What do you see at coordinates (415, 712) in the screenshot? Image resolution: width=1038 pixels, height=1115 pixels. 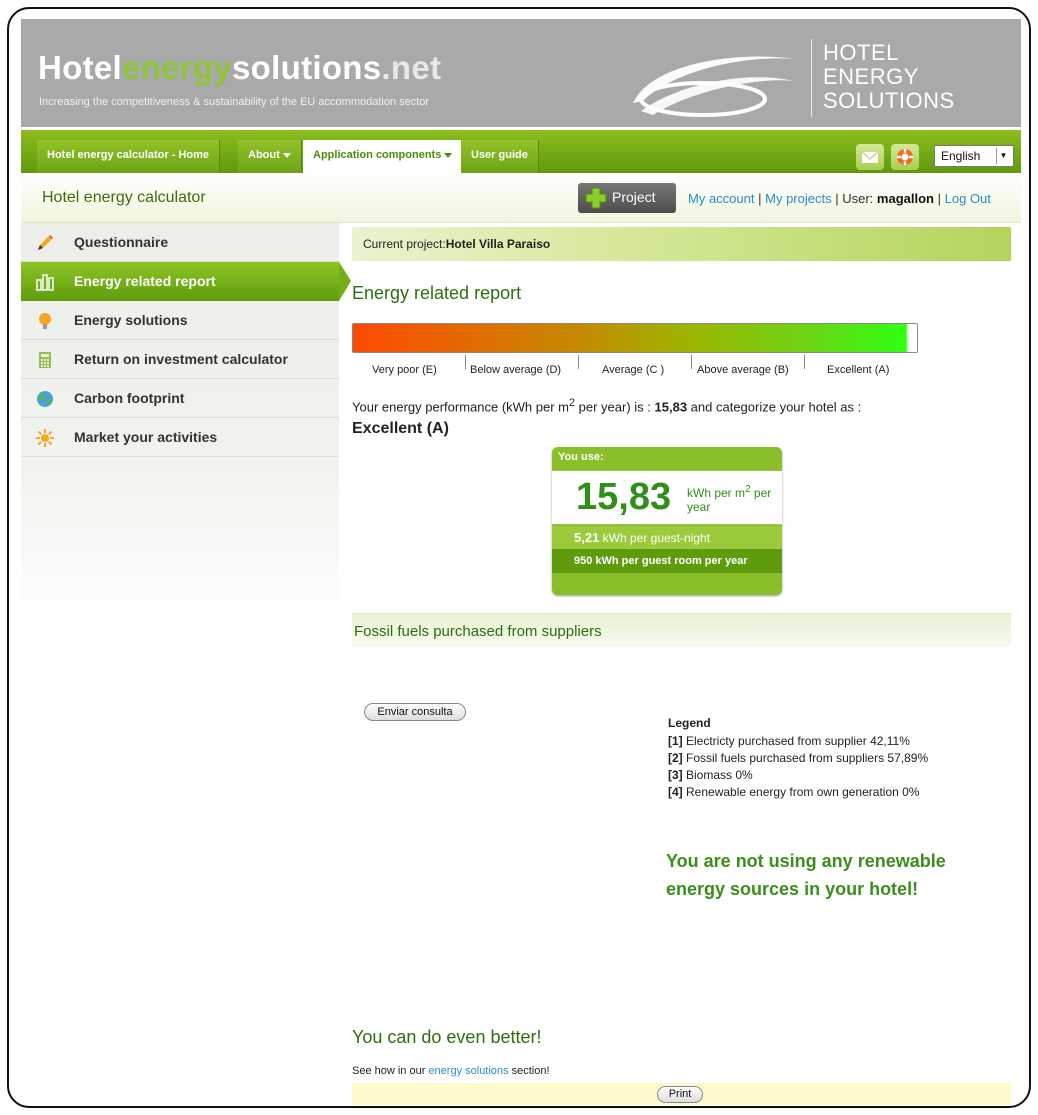 I see `submit-query-button: Enviar consulta` at bounding box center [415, 712].